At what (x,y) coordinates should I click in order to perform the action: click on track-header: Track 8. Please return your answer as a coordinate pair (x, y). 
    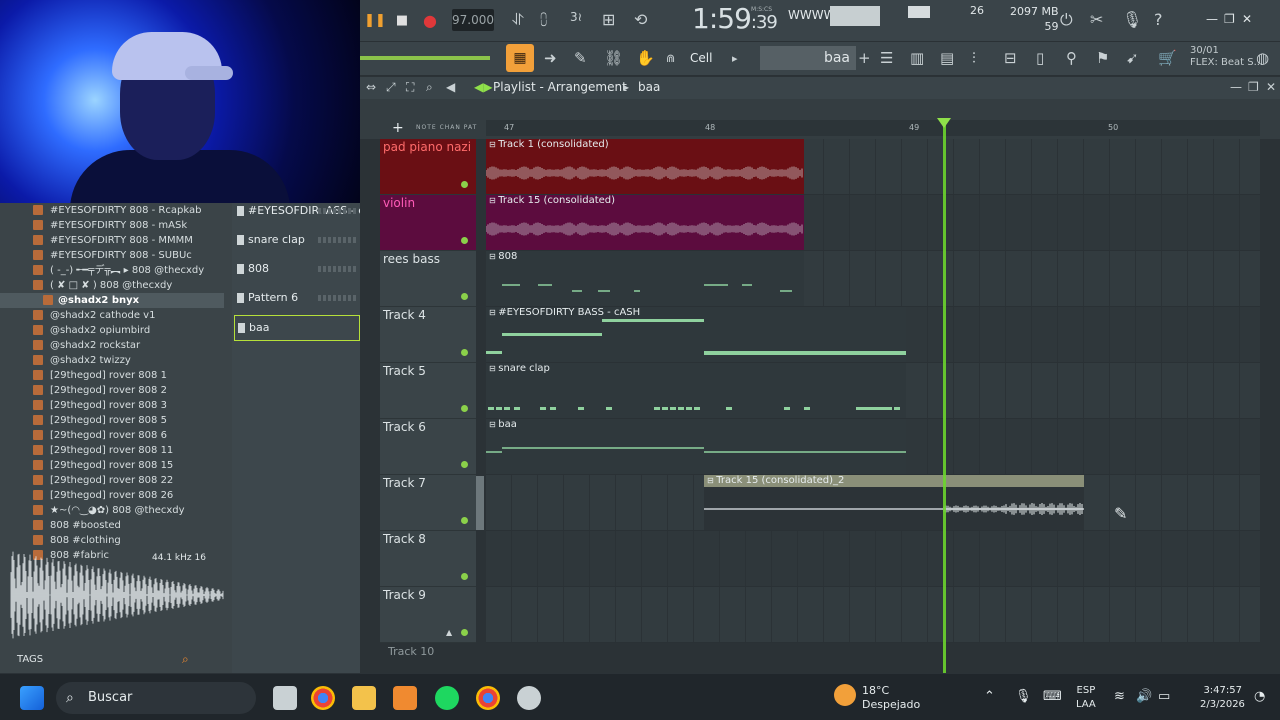
    Looking at the image, I should click on (428, 559).